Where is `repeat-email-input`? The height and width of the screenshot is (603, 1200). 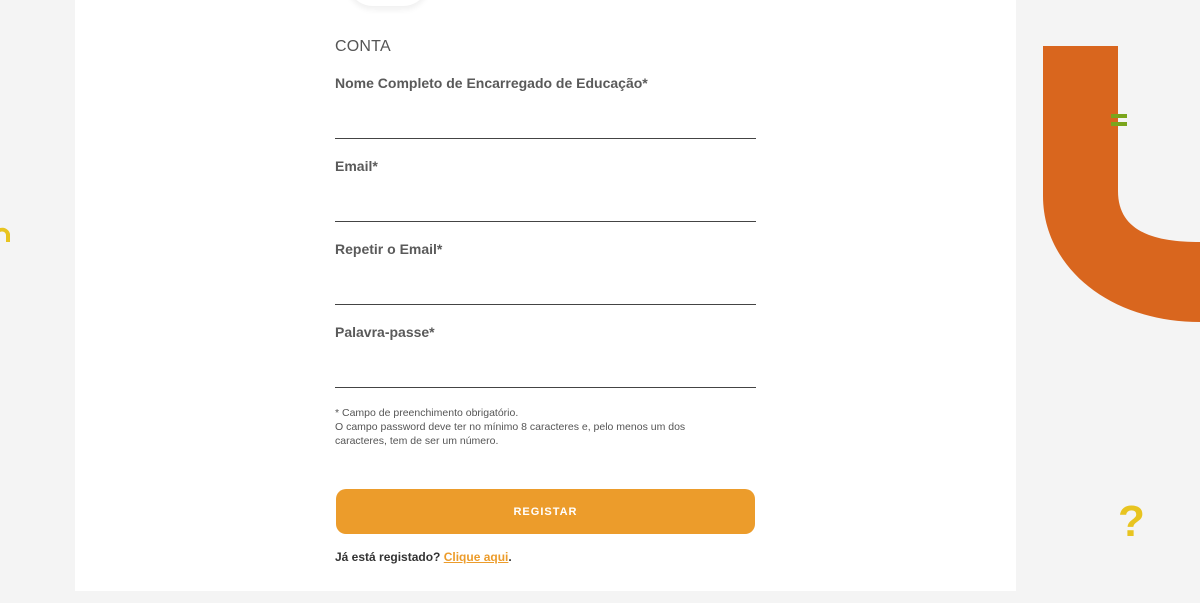
repeat-email-input is located at coordinates (545, 290).